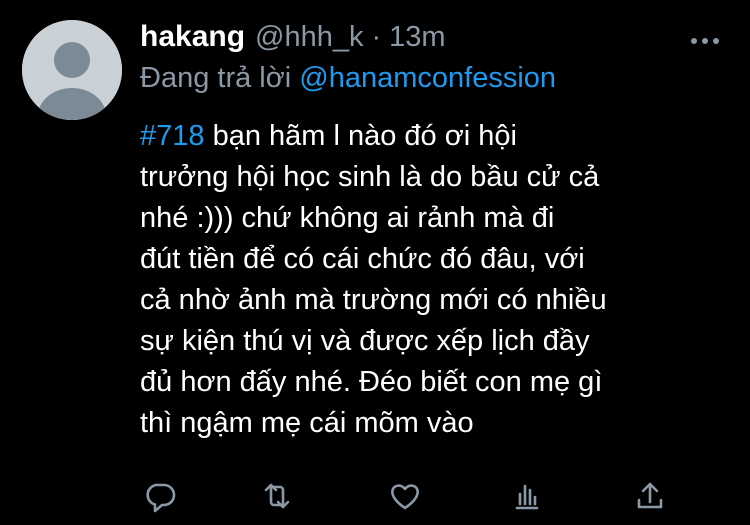 The image size is (750, 525). I want to click on default-avatar-icon, so click(72, 70).